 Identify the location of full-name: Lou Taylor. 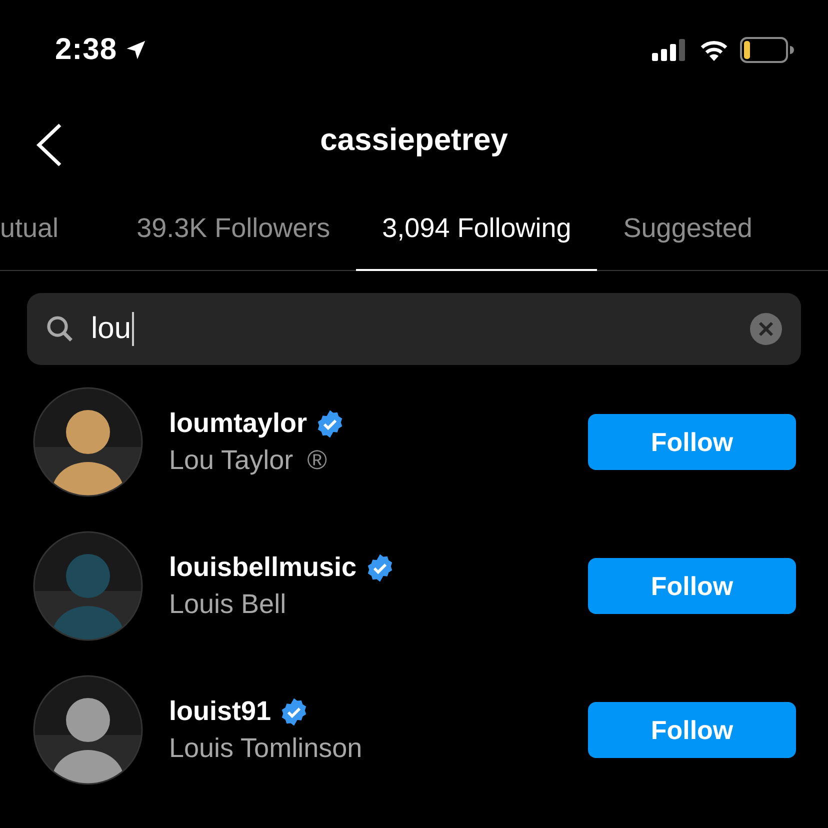
(231, 460).